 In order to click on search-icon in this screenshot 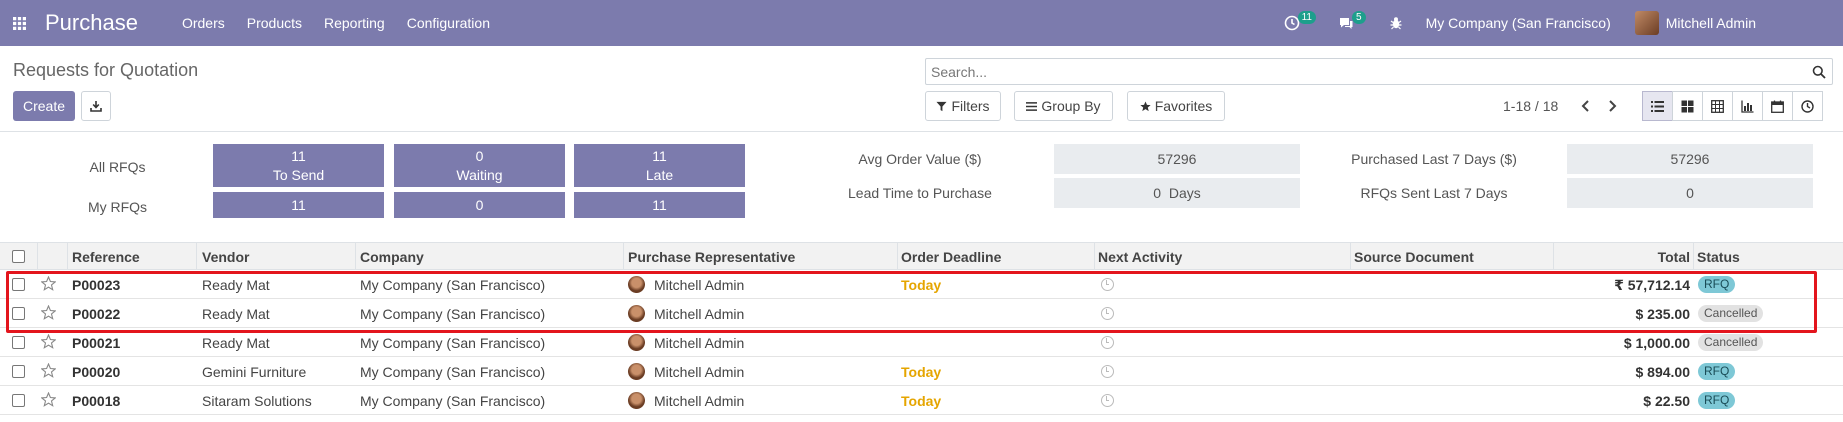, I will do `click(1819, 72)`.